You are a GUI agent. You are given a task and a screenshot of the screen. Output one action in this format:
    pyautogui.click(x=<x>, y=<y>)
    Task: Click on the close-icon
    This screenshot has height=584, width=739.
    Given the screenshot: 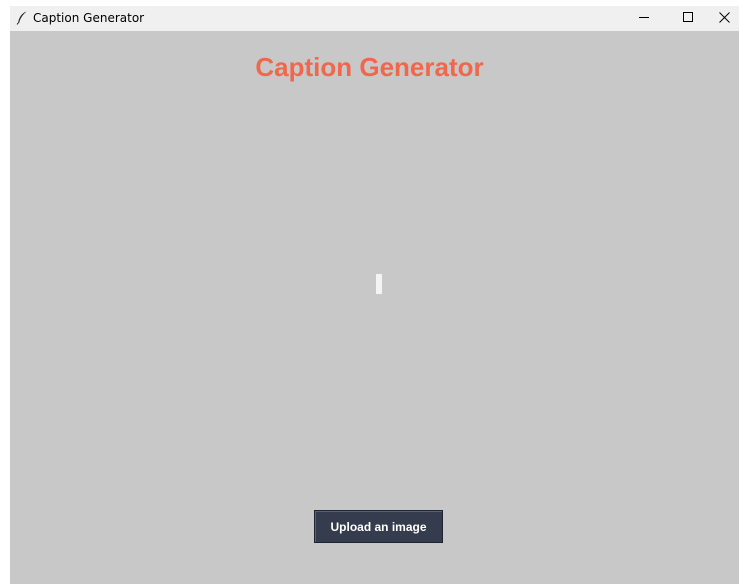 What is the action you would take?
    pyautogui.click(x=724, y=19)
    